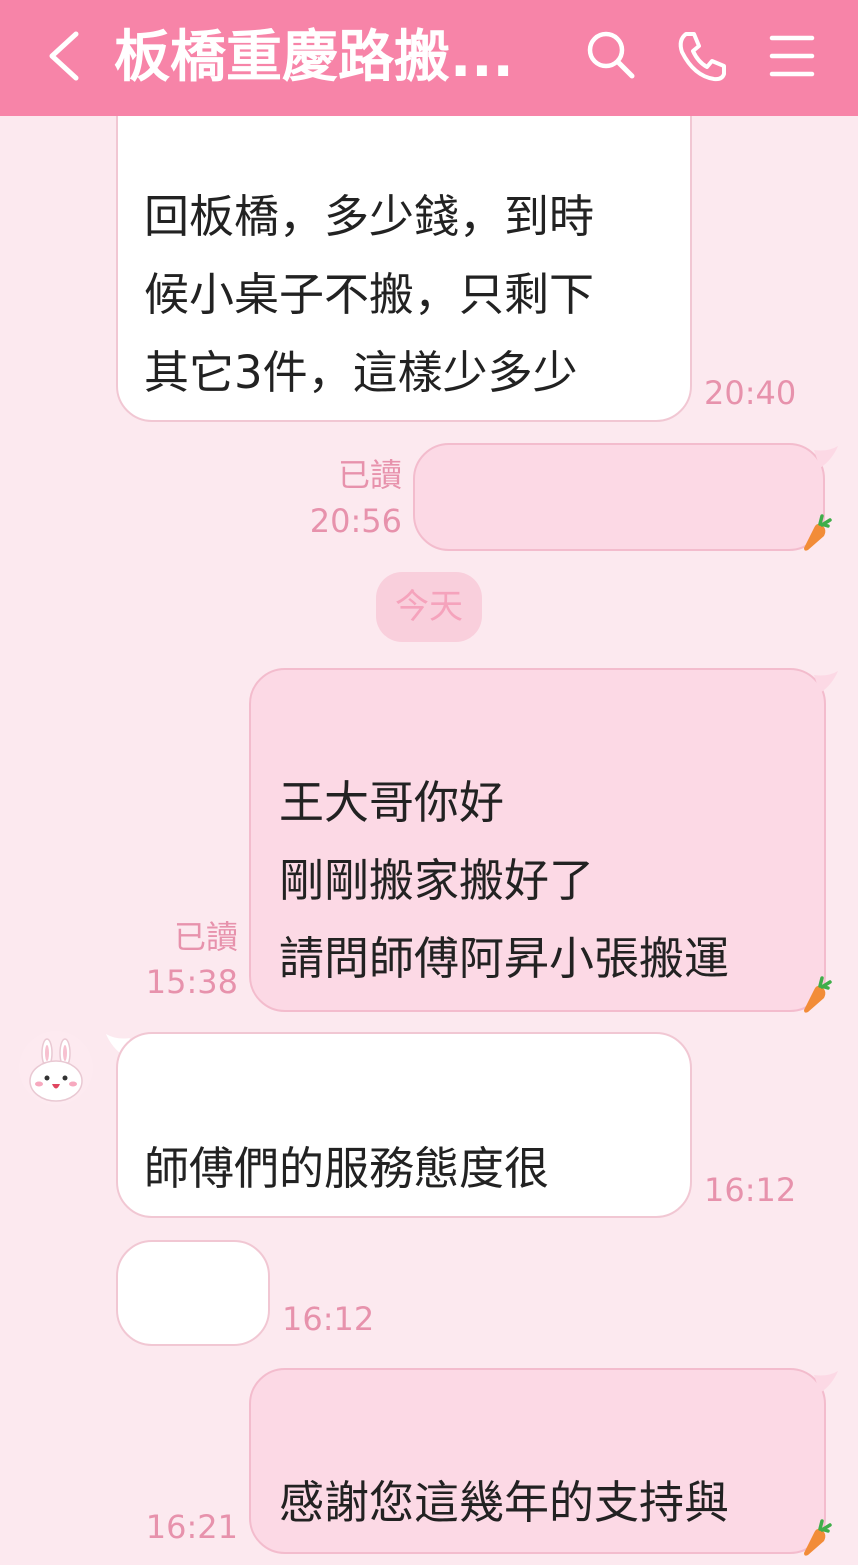  Describe the element at coordinates (193, 1293) in the screenshot. I see `message-bubble-incoming: 謝謝` at that location.